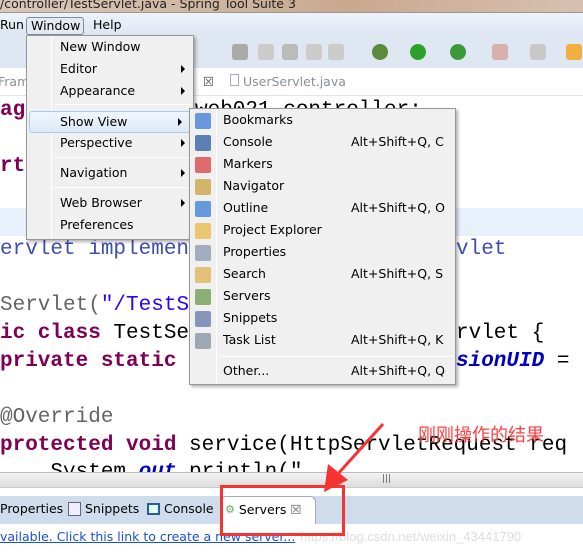  What do you see at coordinates (500, 52) in the screenshot?
I see `stop-icon` at bounding box center [500, 52].